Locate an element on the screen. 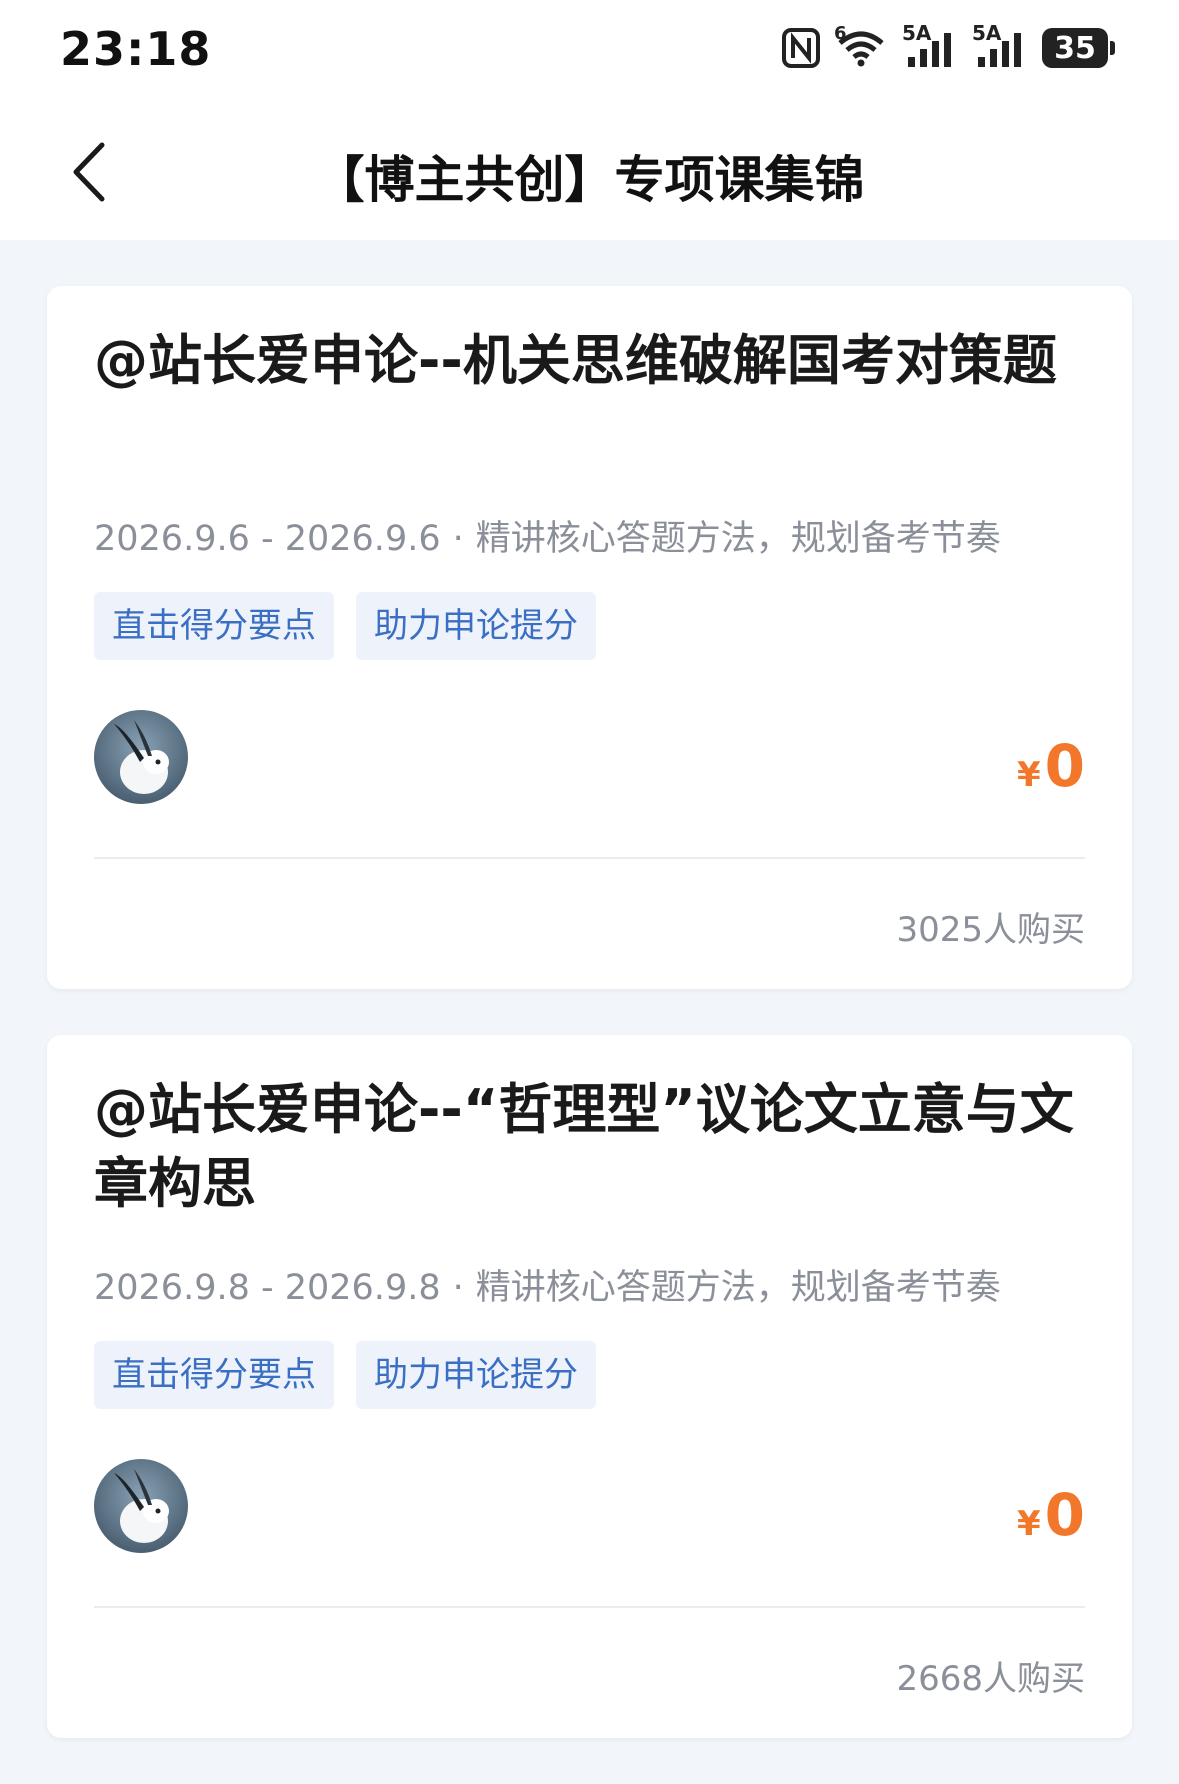 Image resolution: width=1179 pixels, height=1784 pixels. buyer-count: 2668人购买 is located at coordinates (990, 1679).